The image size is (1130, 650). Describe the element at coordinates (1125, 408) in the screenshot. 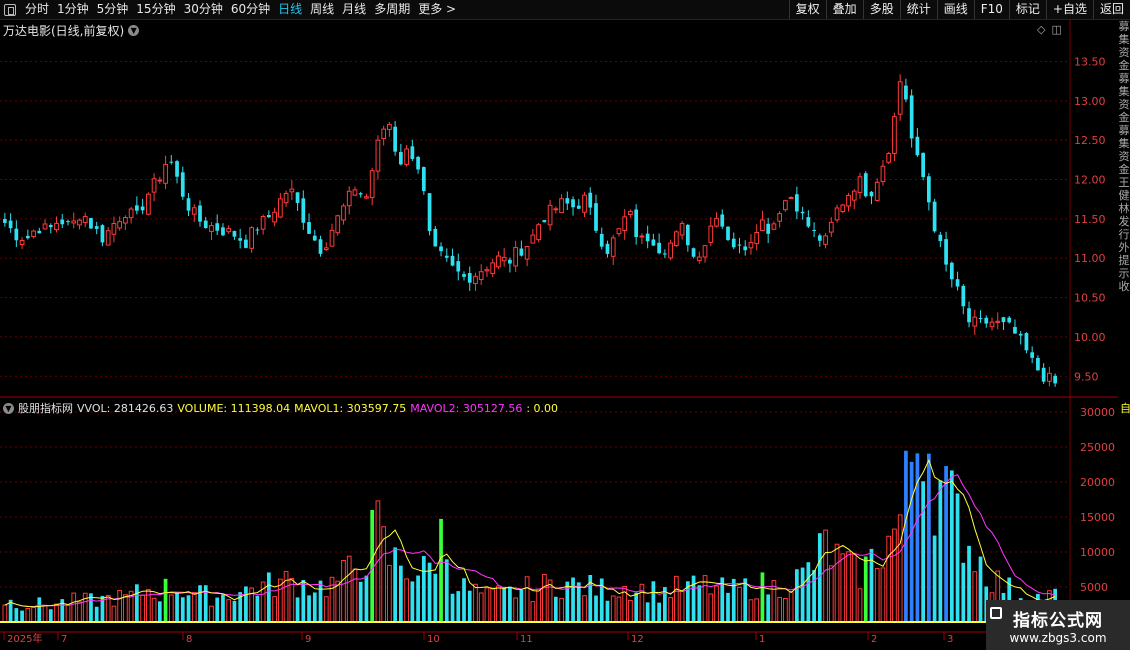

I see `side-yellow-label: 自` at that location.